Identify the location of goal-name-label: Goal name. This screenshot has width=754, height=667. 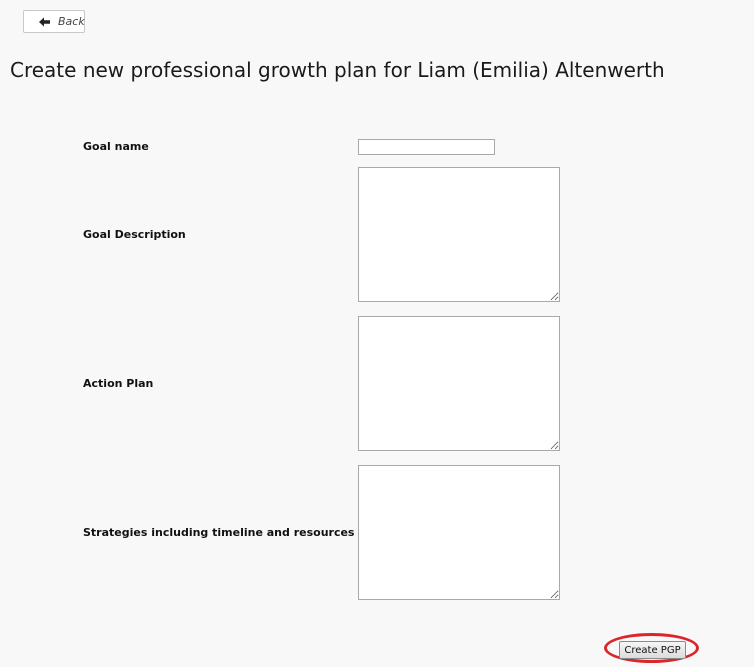
(116, 146).